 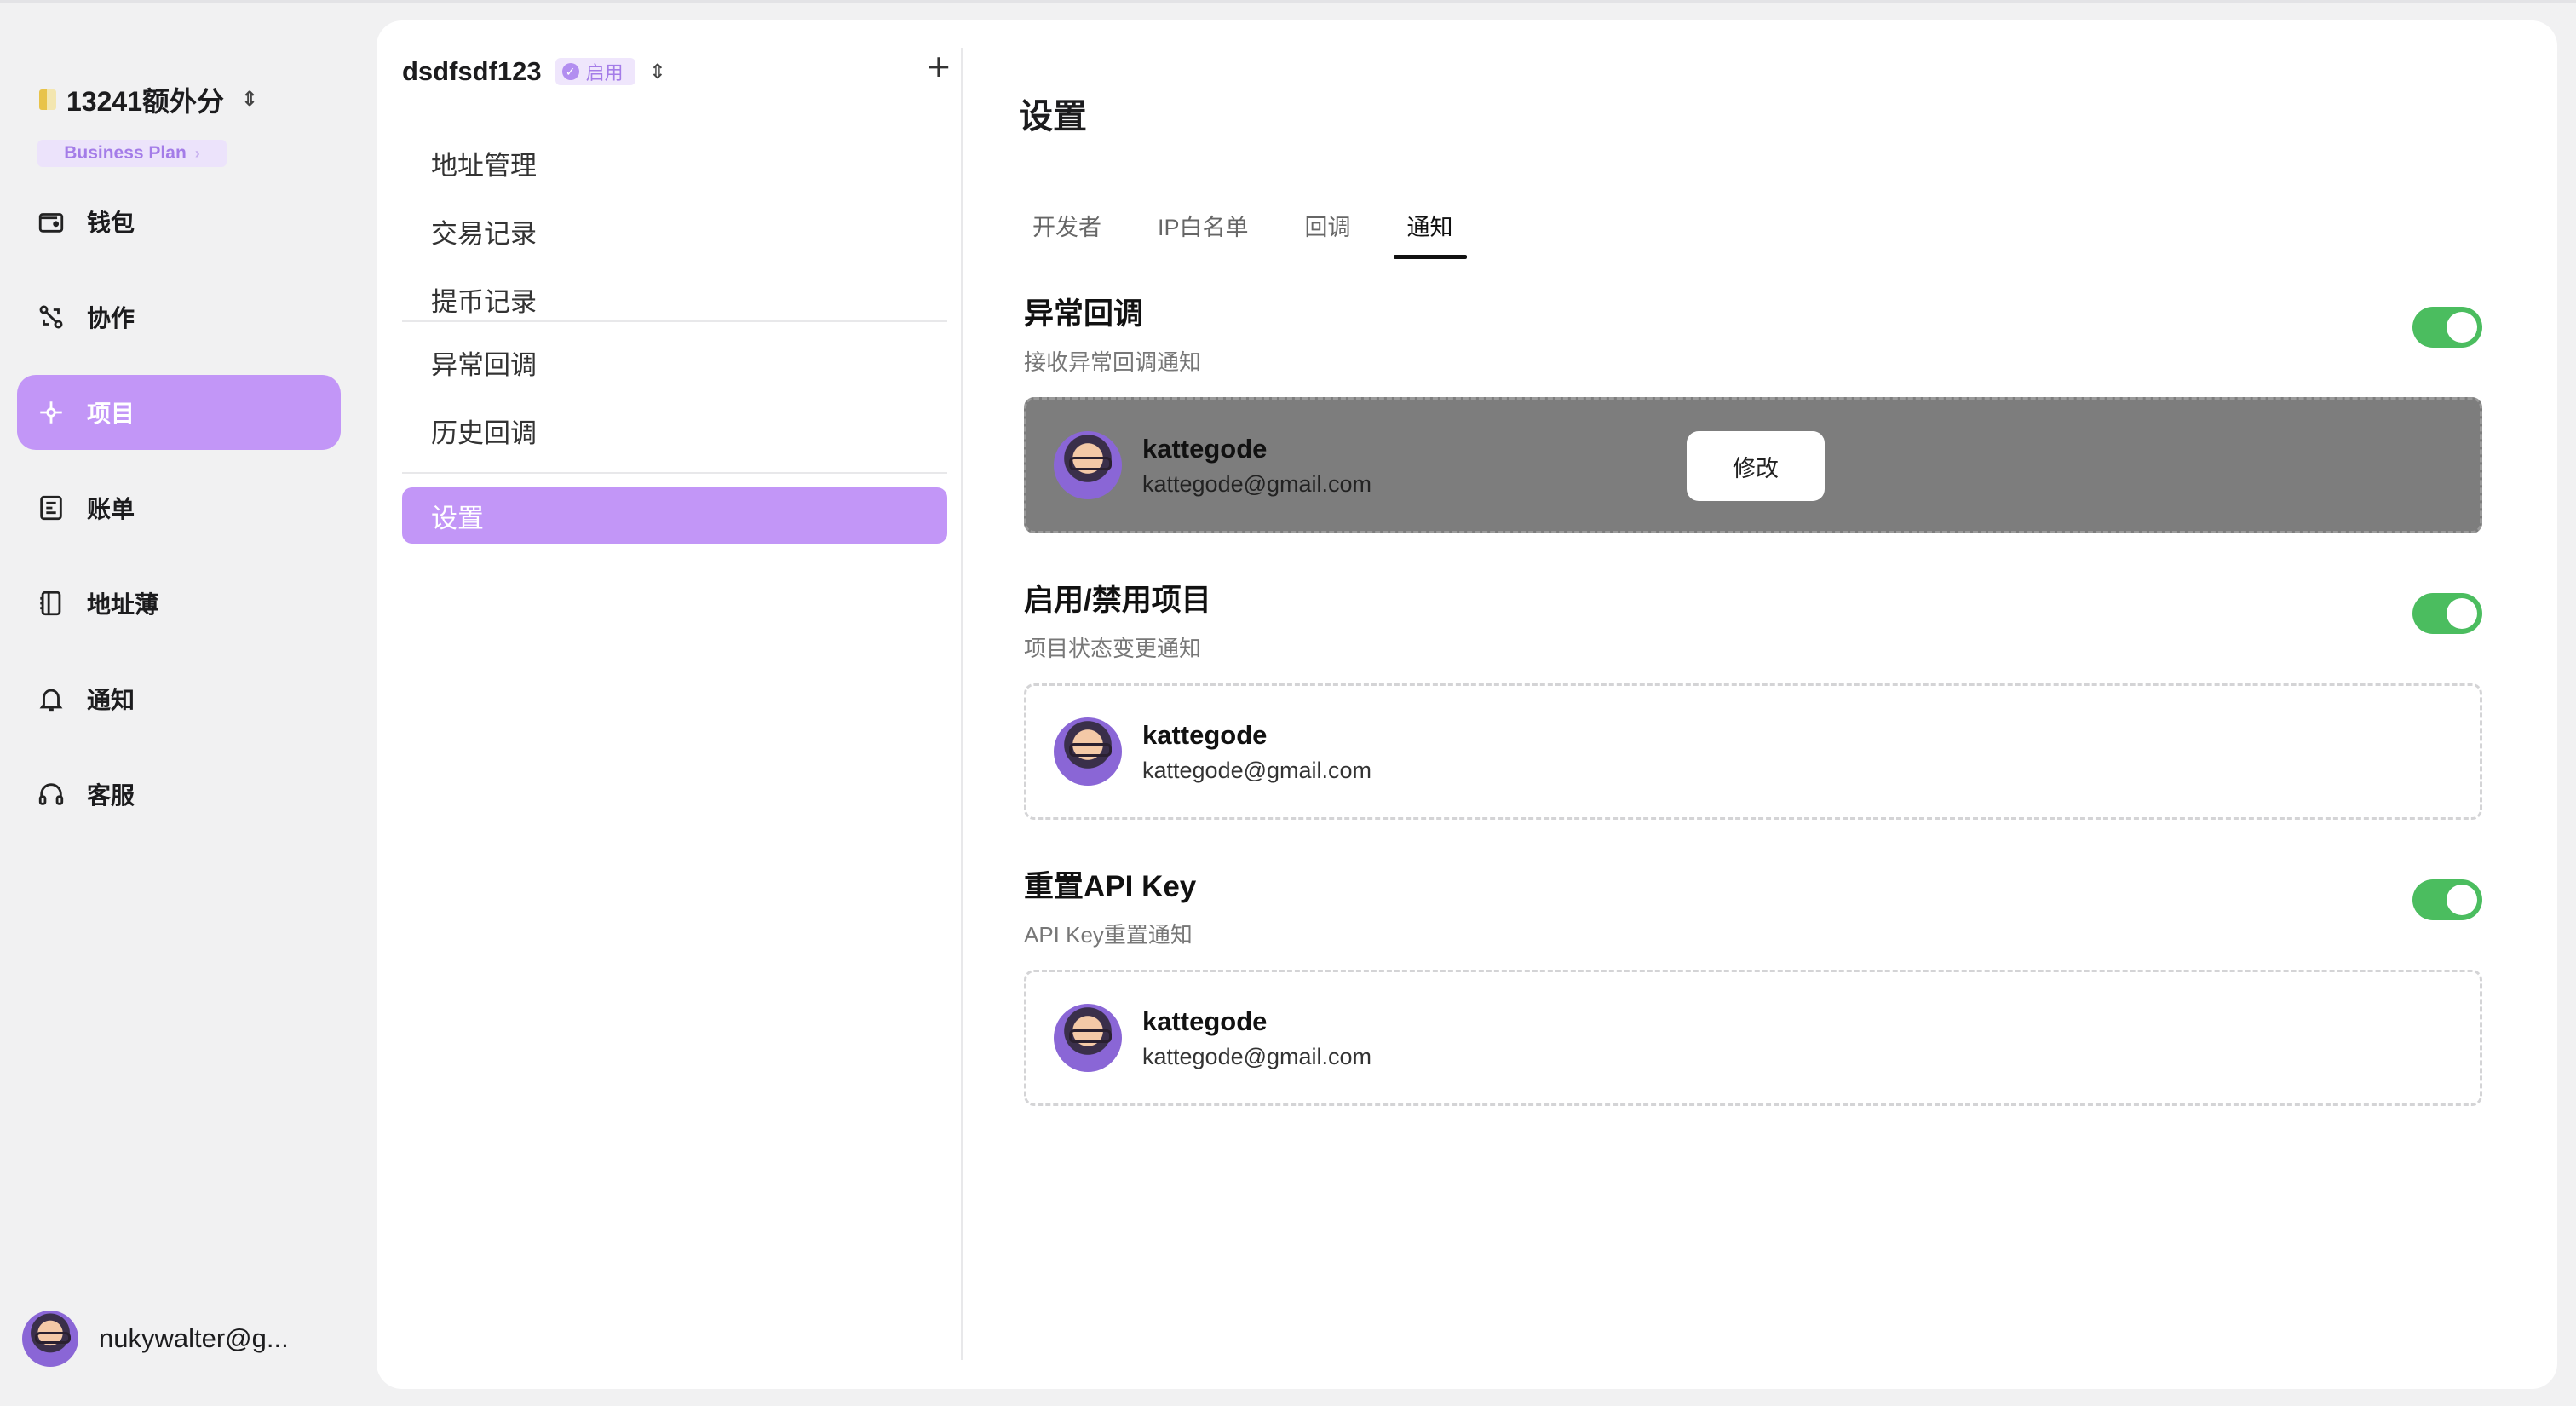 I want to click on menu-item-abnormal-callbacks: 异常回调, so click(x=674, y=362).